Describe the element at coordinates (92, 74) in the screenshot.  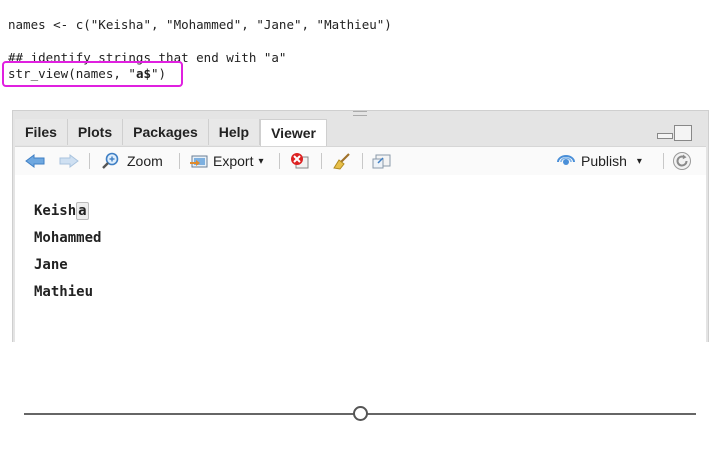
I see `highlight-box` at that location.